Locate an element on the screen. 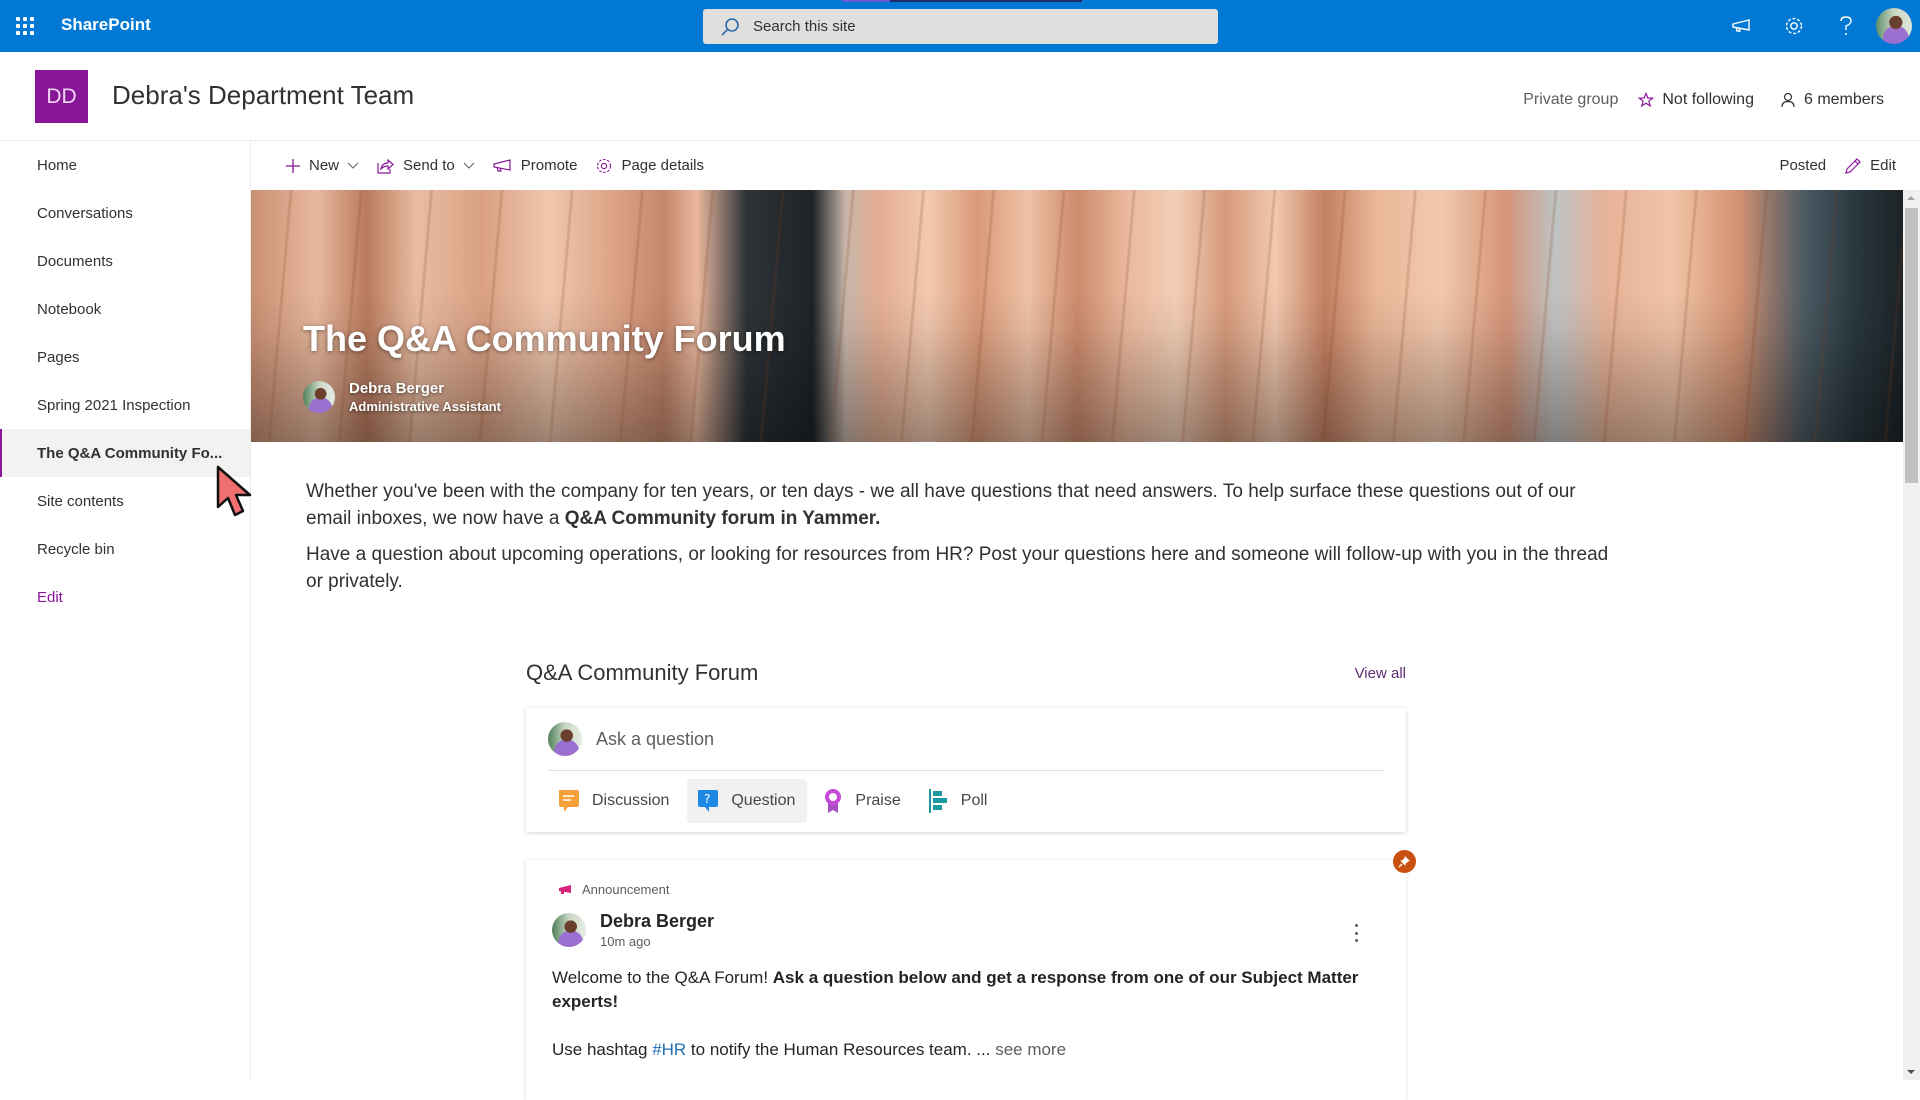  page-details-label: Page details is located at coordinates (662, 165).